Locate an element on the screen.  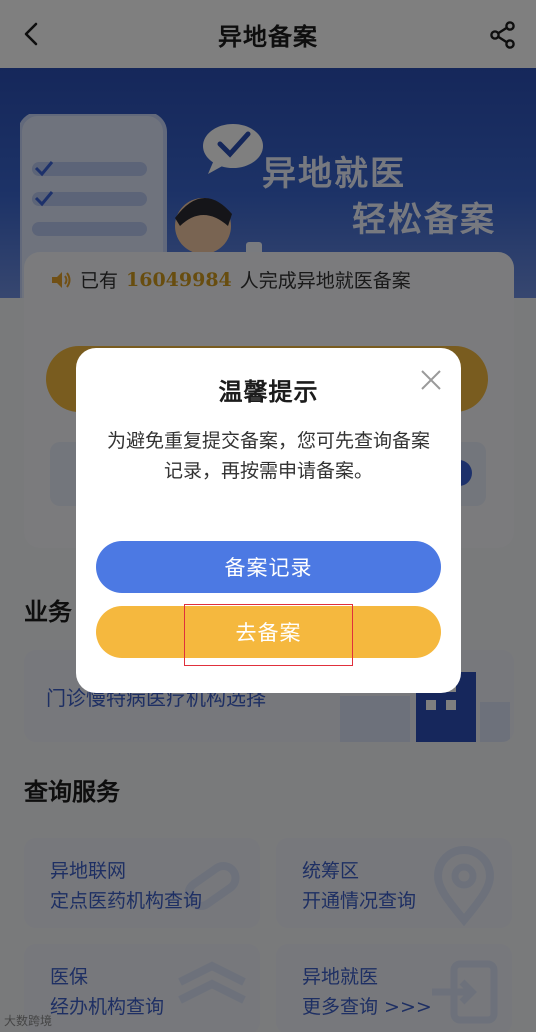
dialog-title: 温馨提示 is located at coordinates (268, 392).